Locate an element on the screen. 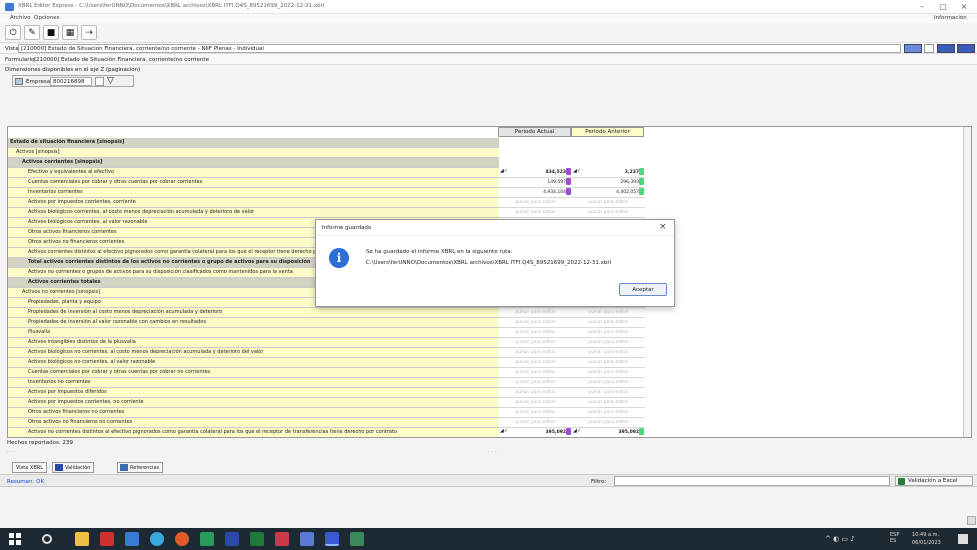  tray-icons: ^ ◐ ▭ ♪ is located at coordinates (840, 539).